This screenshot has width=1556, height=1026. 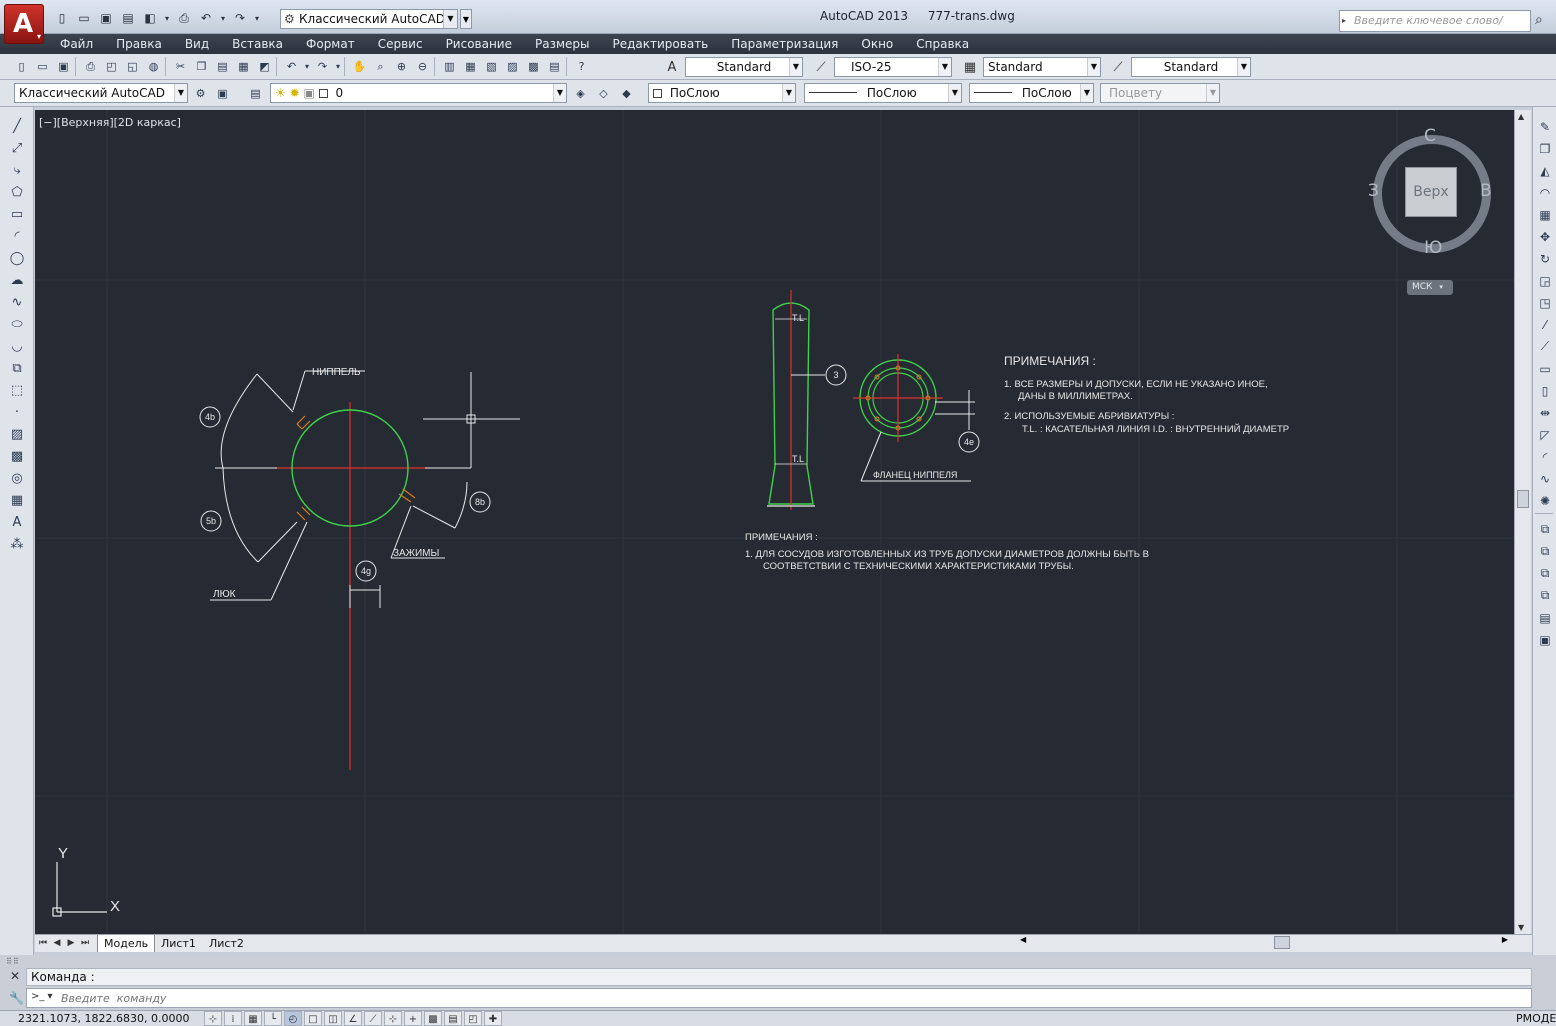 What do you see at coordinates (1545, 617) in the screenshot?
I see `abc-text-icon: ▤` at bounding box center [1545, 617].